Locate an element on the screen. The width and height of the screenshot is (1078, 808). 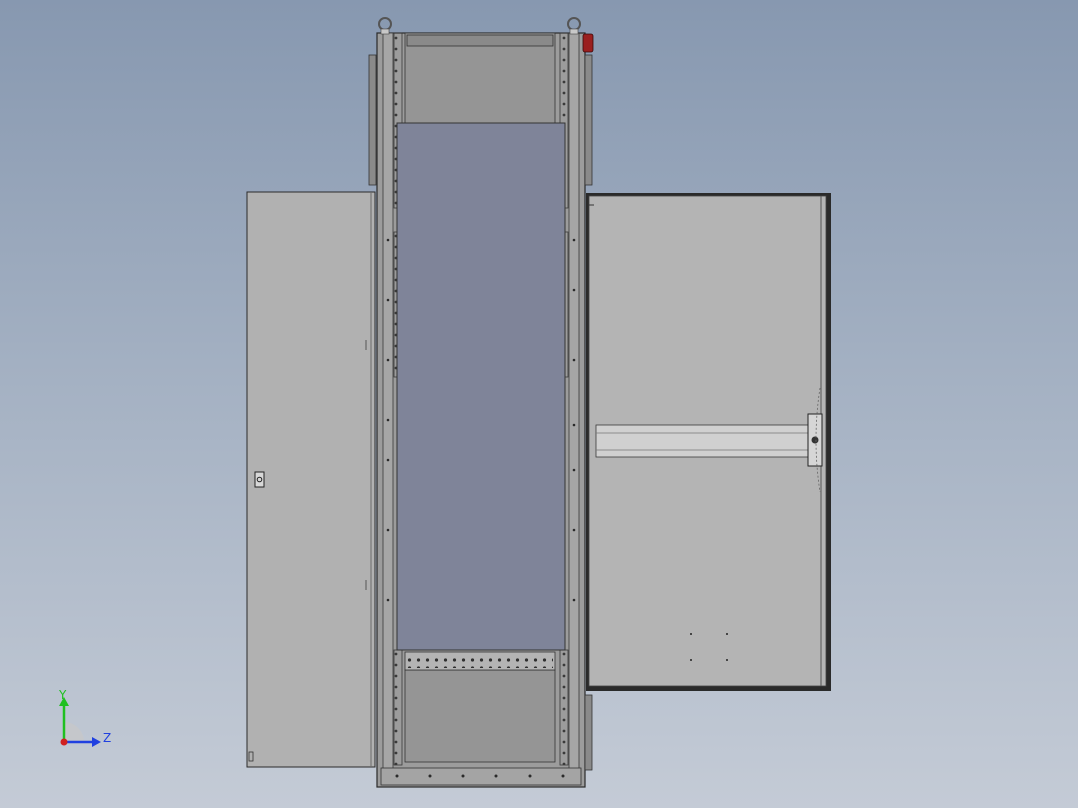
z-axis-label: Z is located at coordinates (107, 738).